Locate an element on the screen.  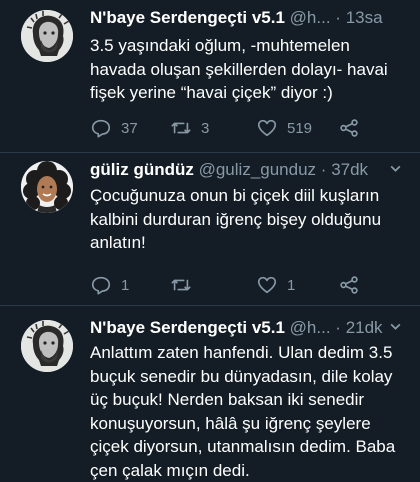
like-button: 519 is located at coordinates (284, 128).